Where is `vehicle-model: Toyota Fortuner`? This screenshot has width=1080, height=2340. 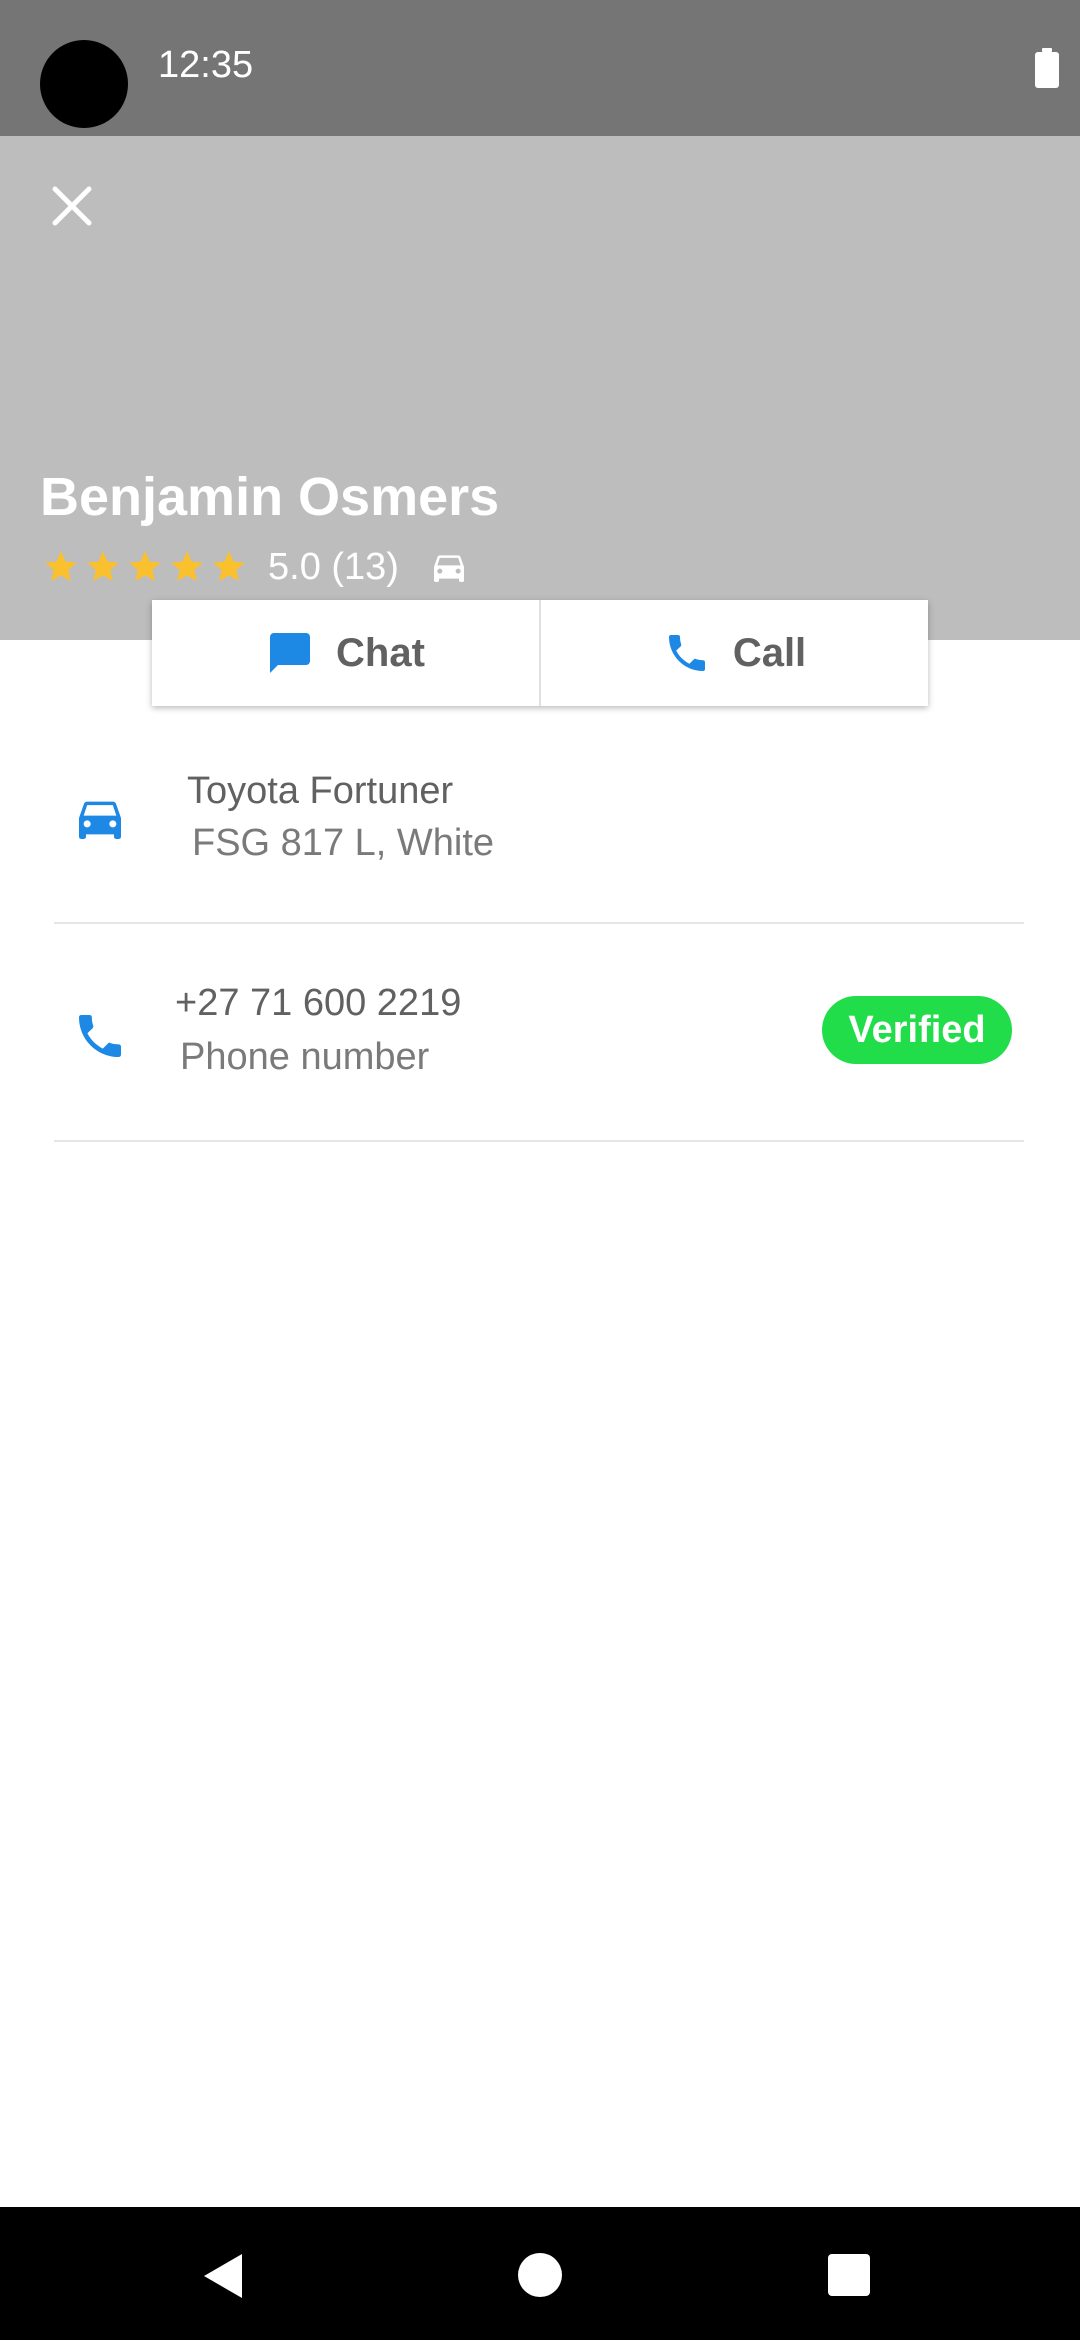
vehicle-model: Toyota Fortuner is located at coordinates (320, 791).